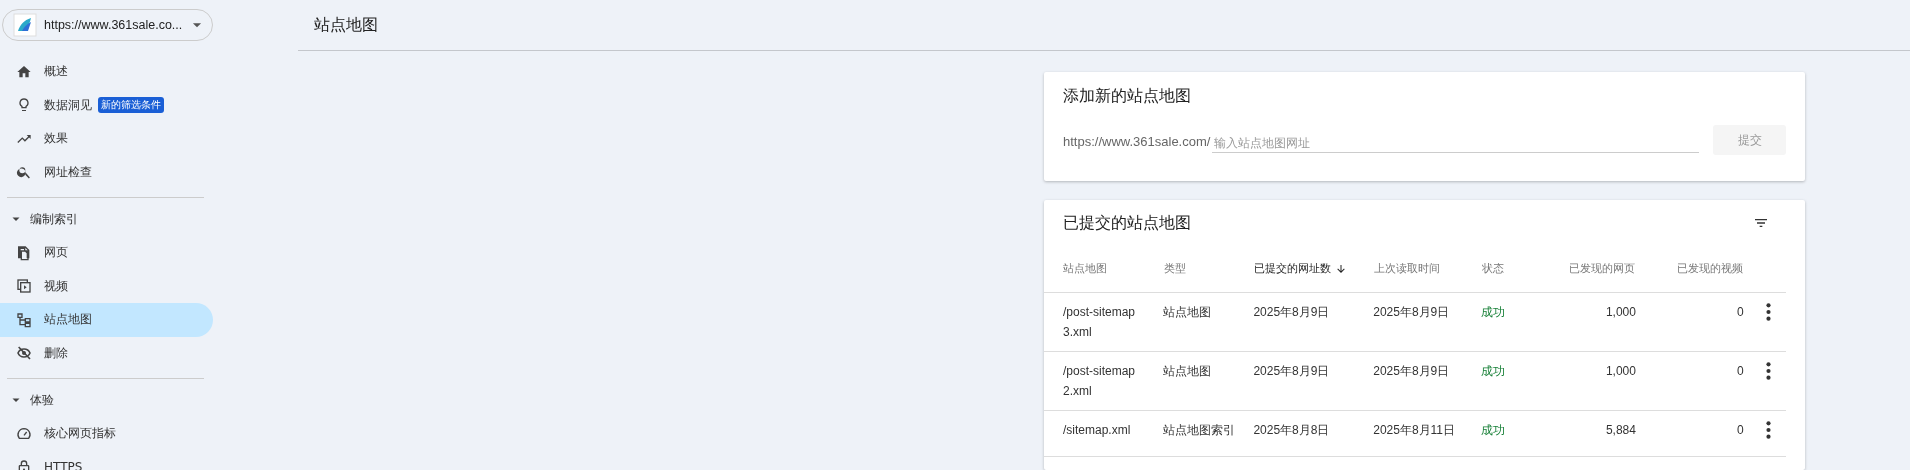 Image resolution: width=1910 pixels, height=470 pixels. Describe the element at coordinates (106, 253) in the screenshot. I see `nav-item: 网页` at that location.